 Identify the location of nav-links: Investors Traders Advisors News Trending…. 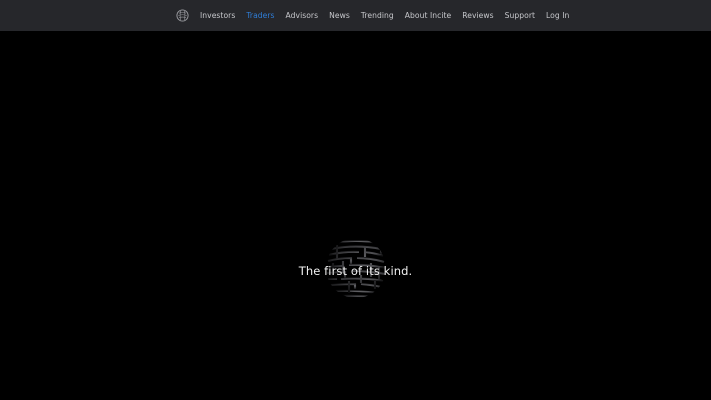
(372, 15).